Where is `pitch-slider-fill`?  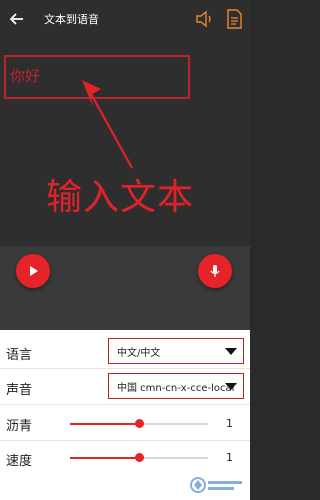
pitch-slider-fill is located at coordinates (104, 424).